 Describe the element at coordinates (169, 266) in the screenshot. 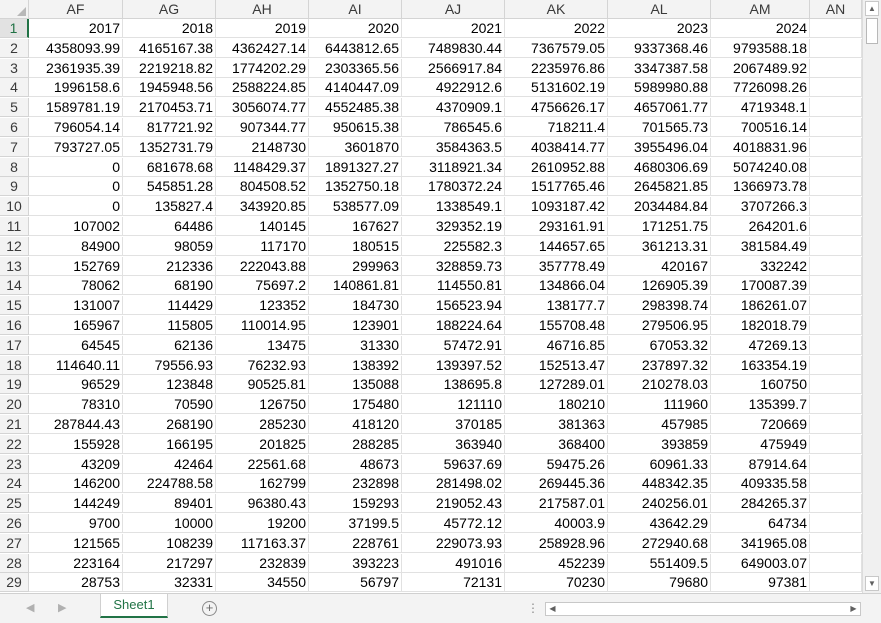

I see `cell-ag13: 212336` at that location.